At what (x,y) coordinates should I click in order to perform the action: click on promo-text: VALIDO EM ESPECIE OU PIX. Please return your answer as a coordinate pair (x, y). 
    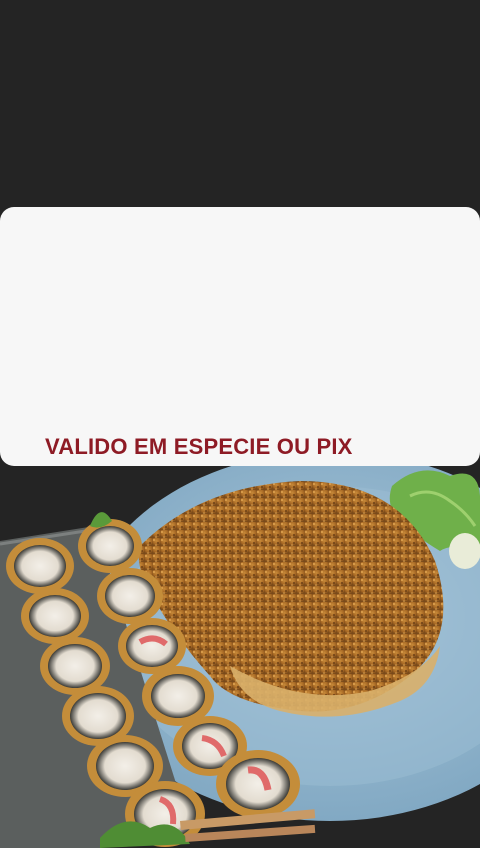
    Looking at the image, I should click on (199, 446).